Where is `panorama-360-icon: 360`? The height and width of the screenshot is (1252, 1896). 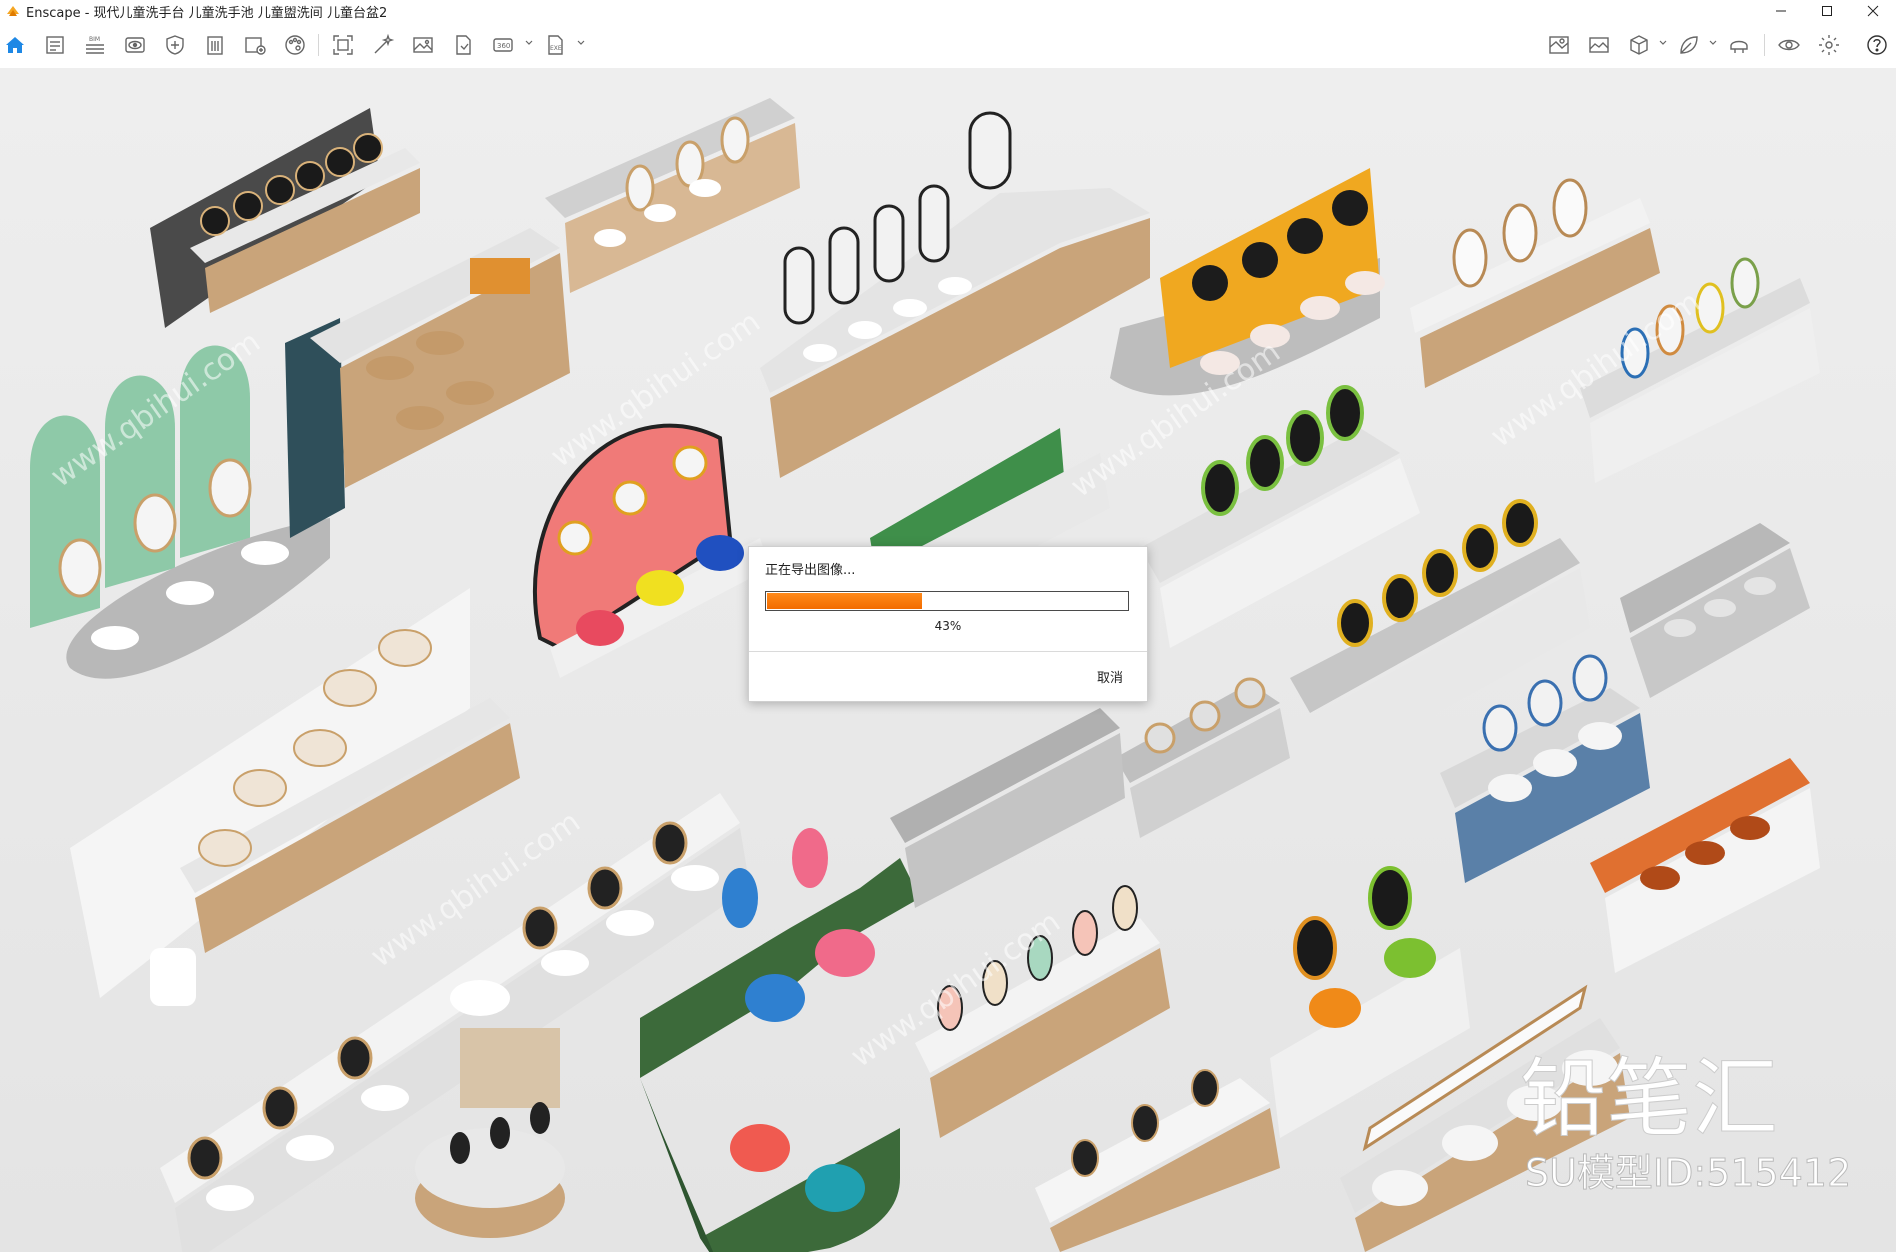
panorama-360-icon: 360 is located at coordinates (503, 45).